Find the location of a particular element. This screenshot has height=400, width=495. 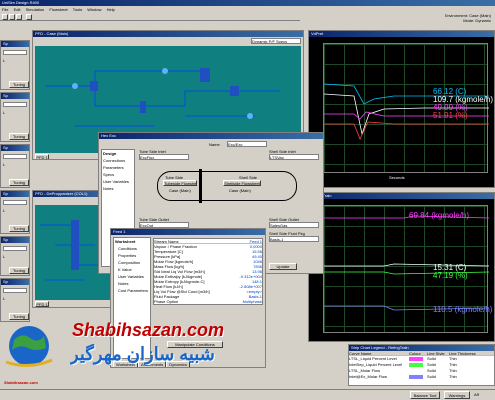

menu-edit: Edit is located at coordinates (17, 9).